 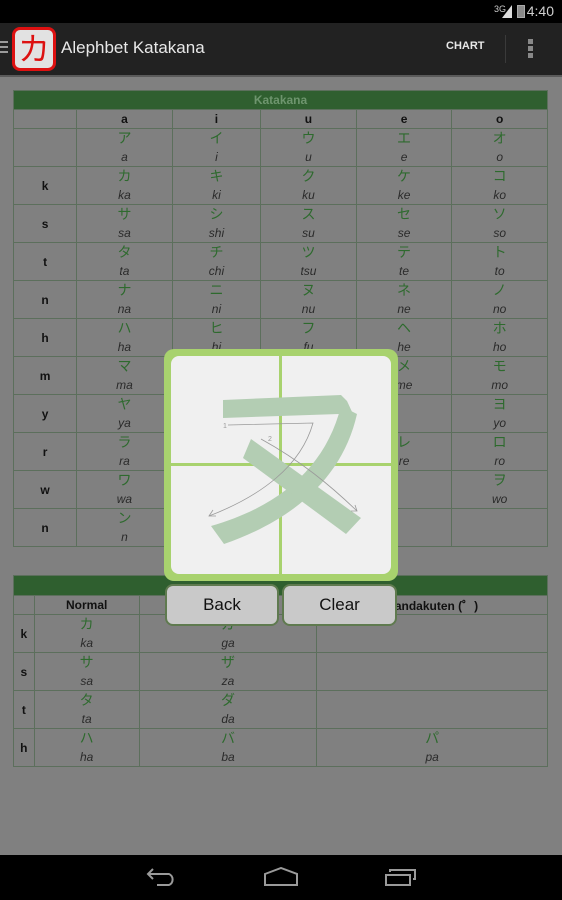 What do you see at coordinates (499, 214) in the screenshot?
I see `kana-glyph: ソ` at bounding box center [499, 214].